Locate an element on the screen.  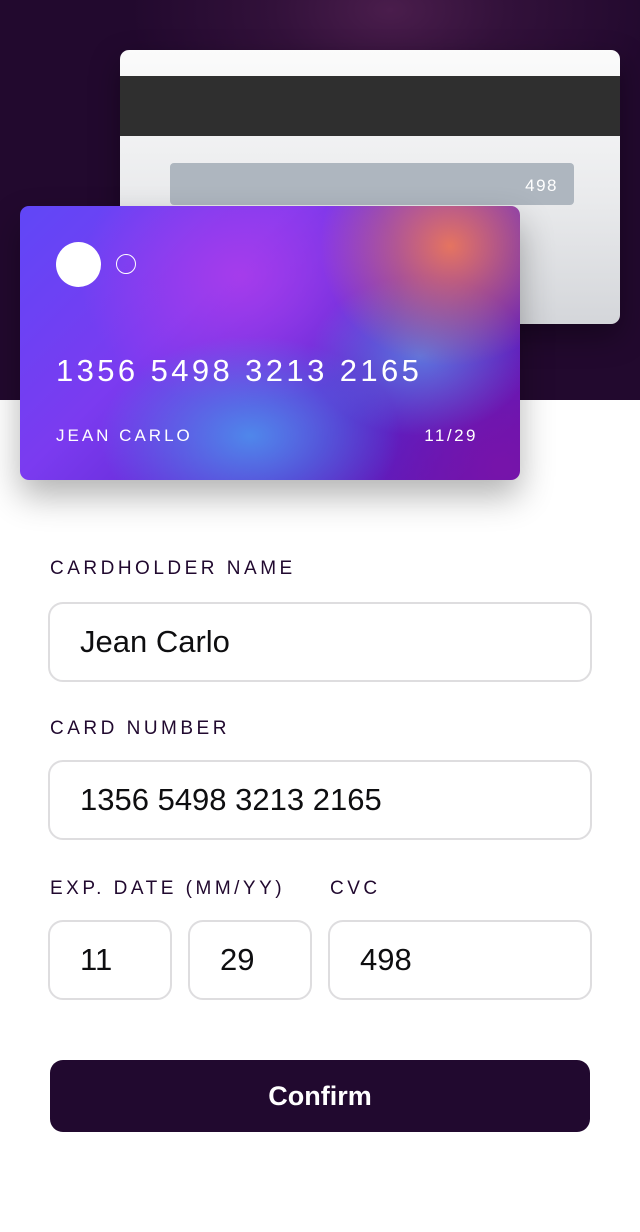
card-front-holder: JEAN CARLO is located at coordinates (124, 435).